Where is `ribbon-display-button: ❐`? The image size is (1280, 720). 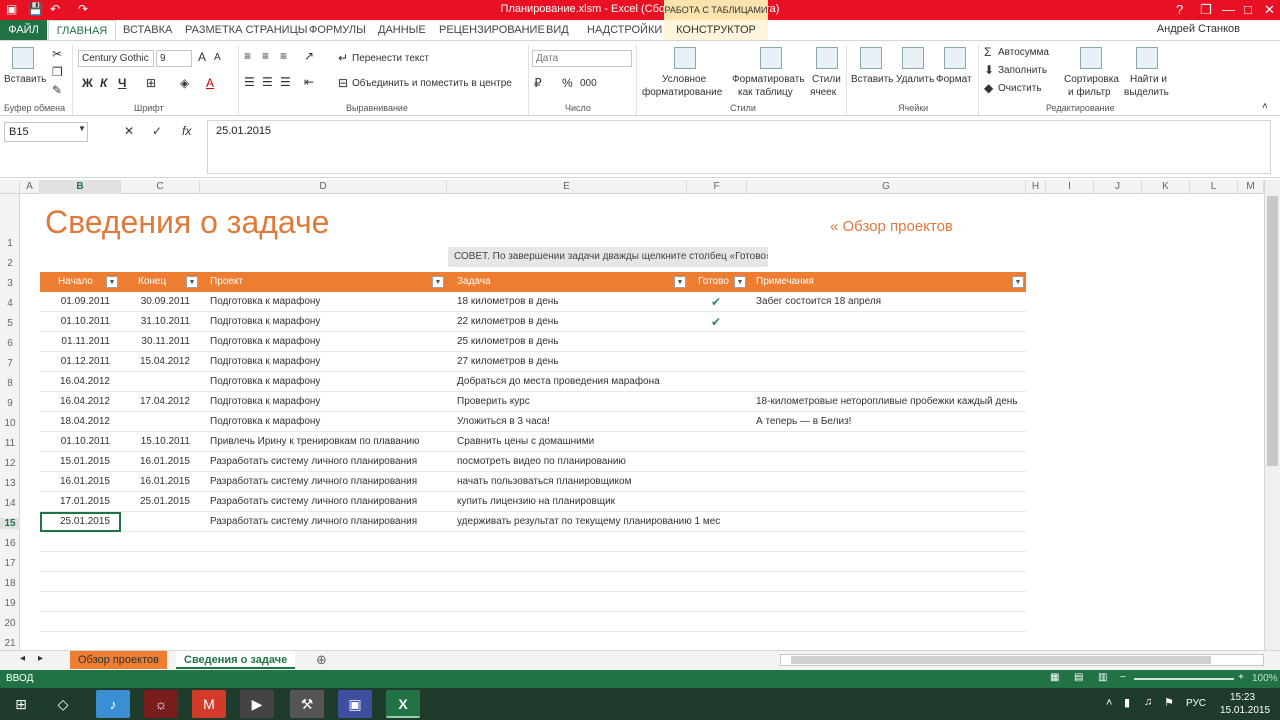 ribbon-display-button: ❐ is located at coordinates (1206, 10).